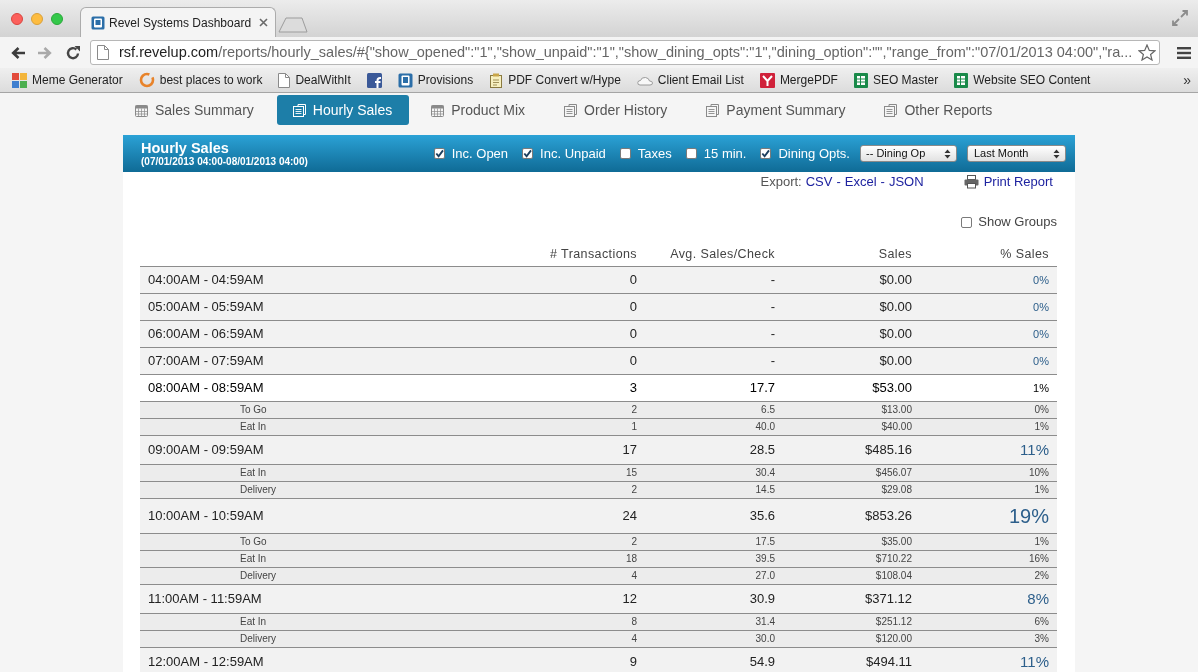 This screenshot has height=672, width=1198. What do you see at coordinates (593, 254) in the screenshot?
I see `column-header: # Transactions` at bounding box center [593, 254].